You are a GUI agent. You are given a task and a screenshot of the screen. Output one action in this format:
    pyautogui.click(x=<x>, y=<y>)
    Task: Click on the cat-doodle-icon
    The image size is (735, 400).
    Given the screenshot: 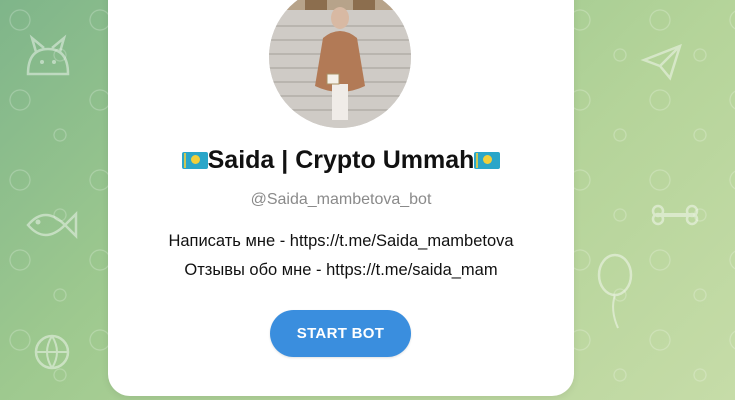 What is the action you would take?
    pyautogui.click(x=48, y=55)
    